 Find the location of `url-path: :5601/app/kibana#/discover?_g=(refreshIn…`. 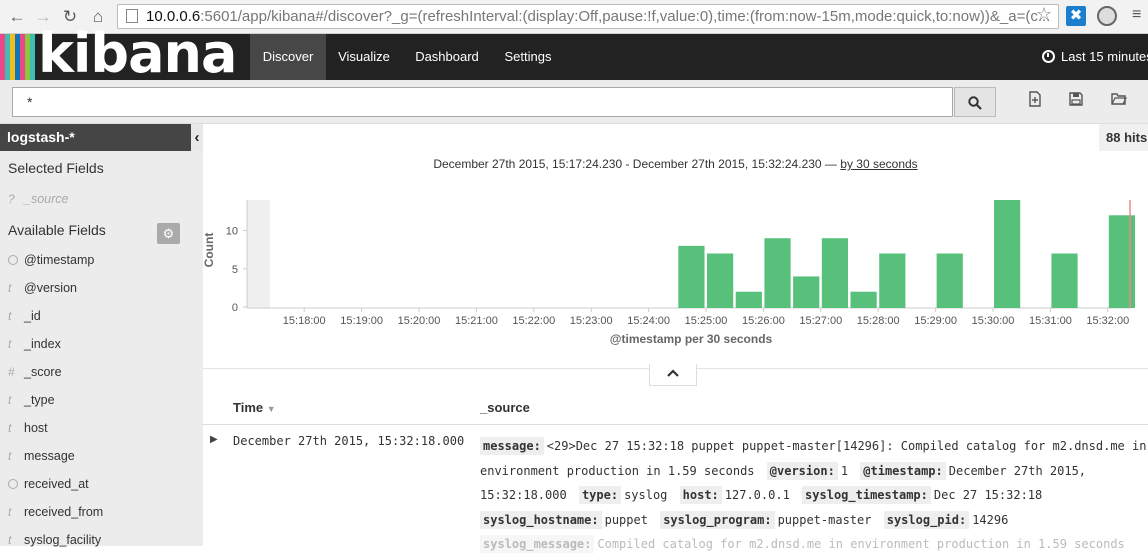

url-path: :5601/app/kibana#/discover?_g=(refreshIn… is located at coordinates (625, 16).